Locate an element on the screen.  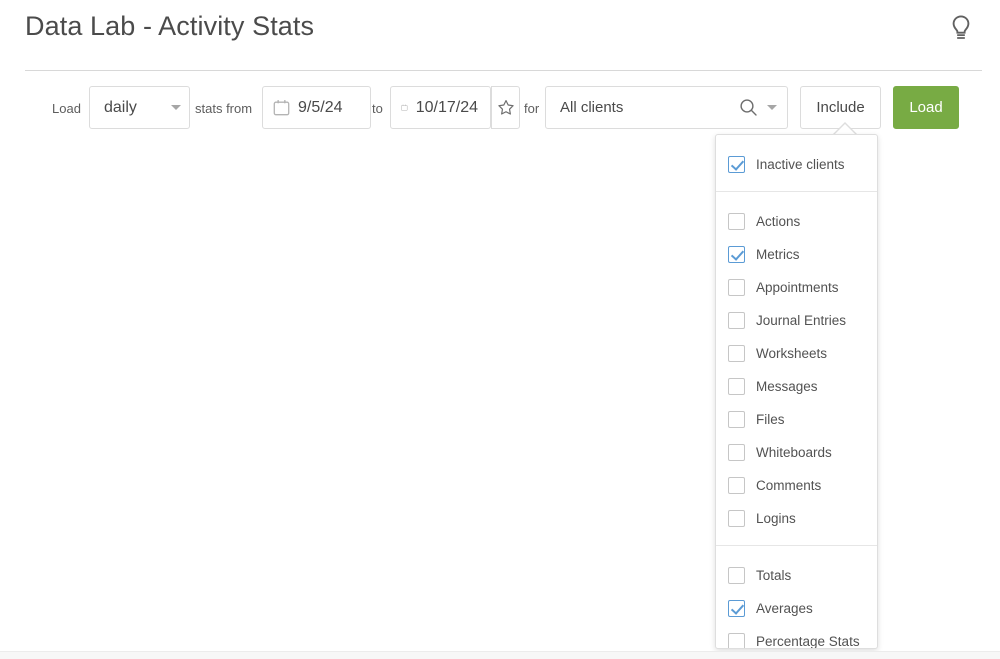
include-option-label: Percentage Stats is located at coordinates (808, 641).